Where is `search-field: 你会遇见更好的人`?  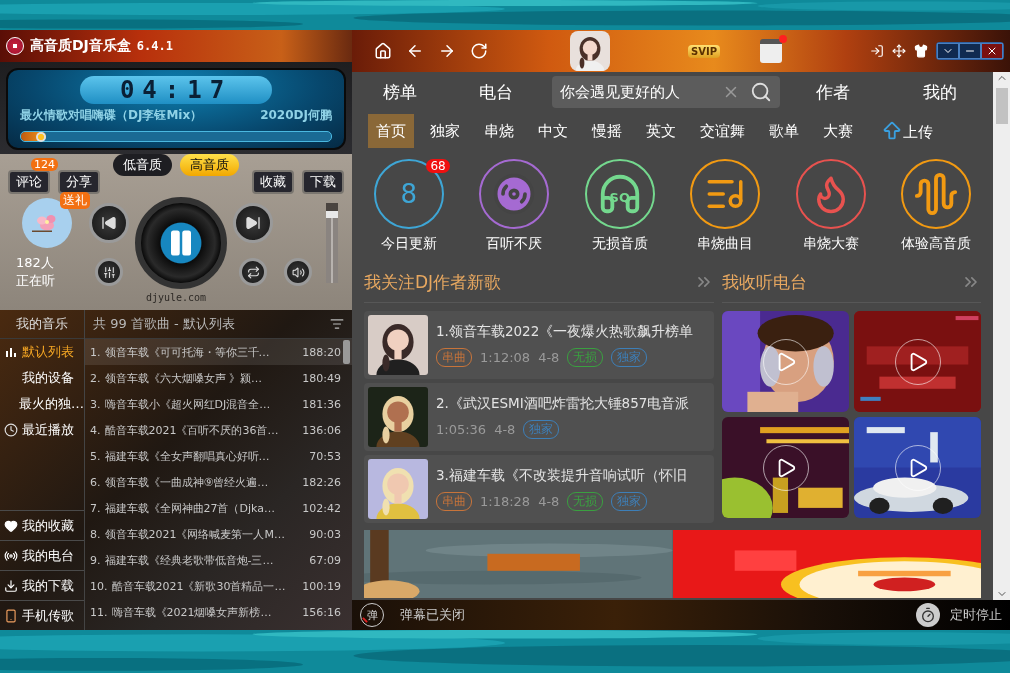 search-field: 你会遇见更好的人 is located at coordinates (666, 92).